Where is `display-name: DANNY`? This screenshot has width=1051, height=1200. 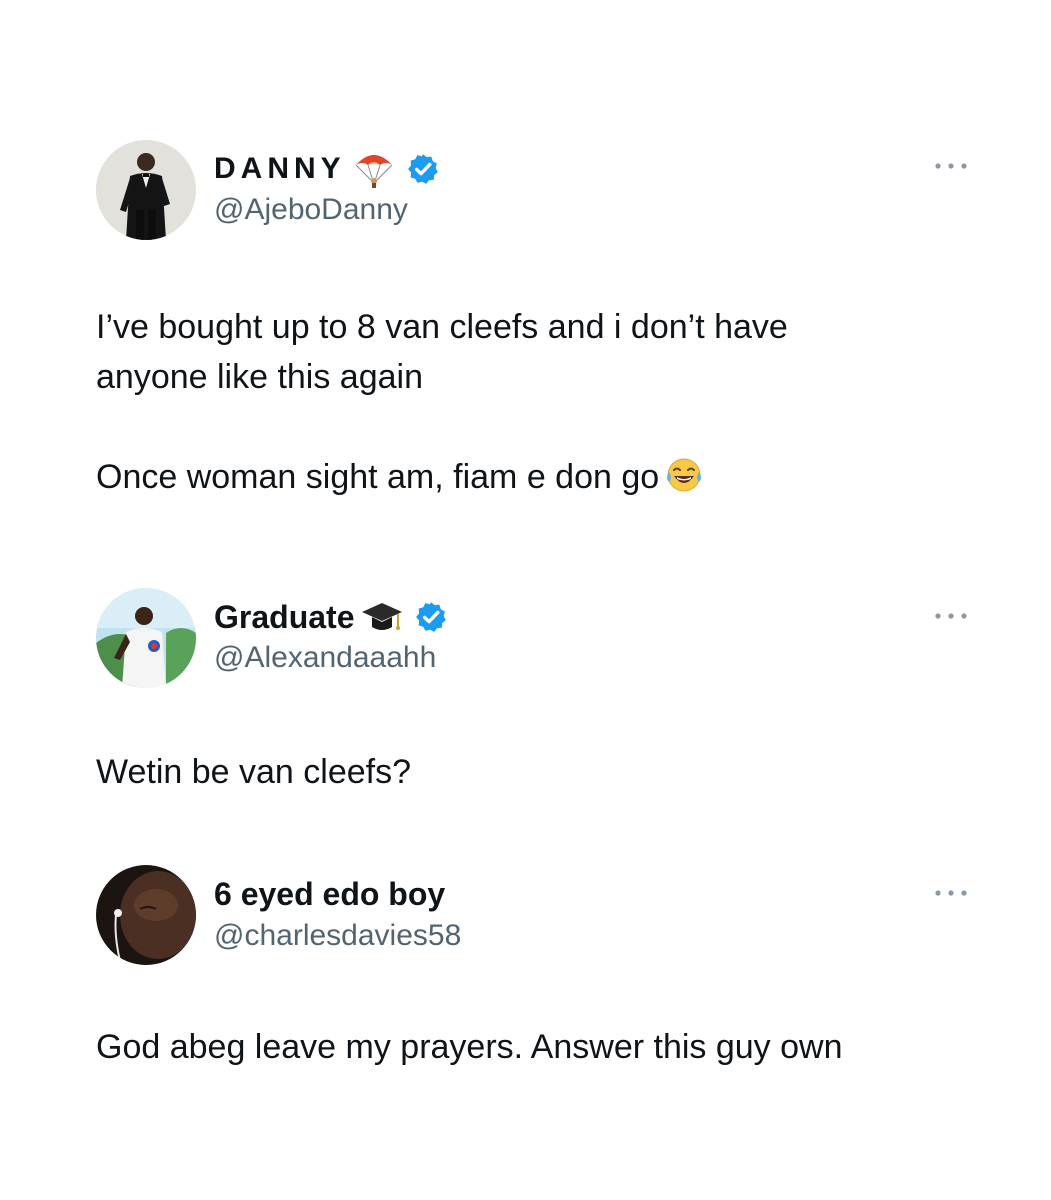 display-name: DANNY is located at coordinates (280, 169).